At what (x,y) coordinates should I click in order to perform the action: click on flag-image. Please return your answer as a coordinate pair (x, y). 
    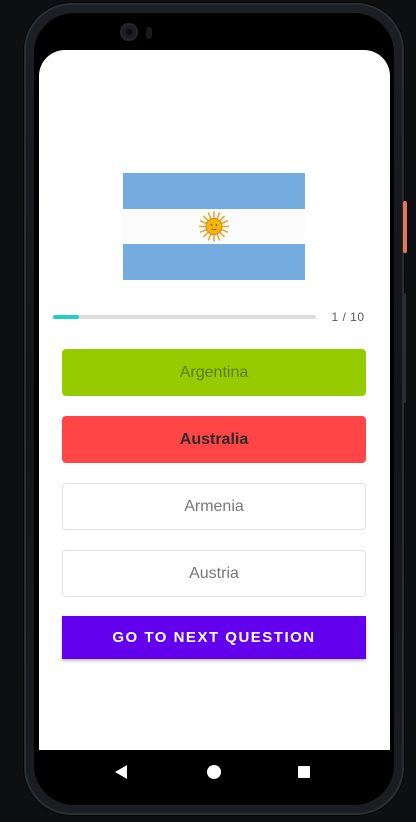
    Looking at the image, I should click on (214, 226).